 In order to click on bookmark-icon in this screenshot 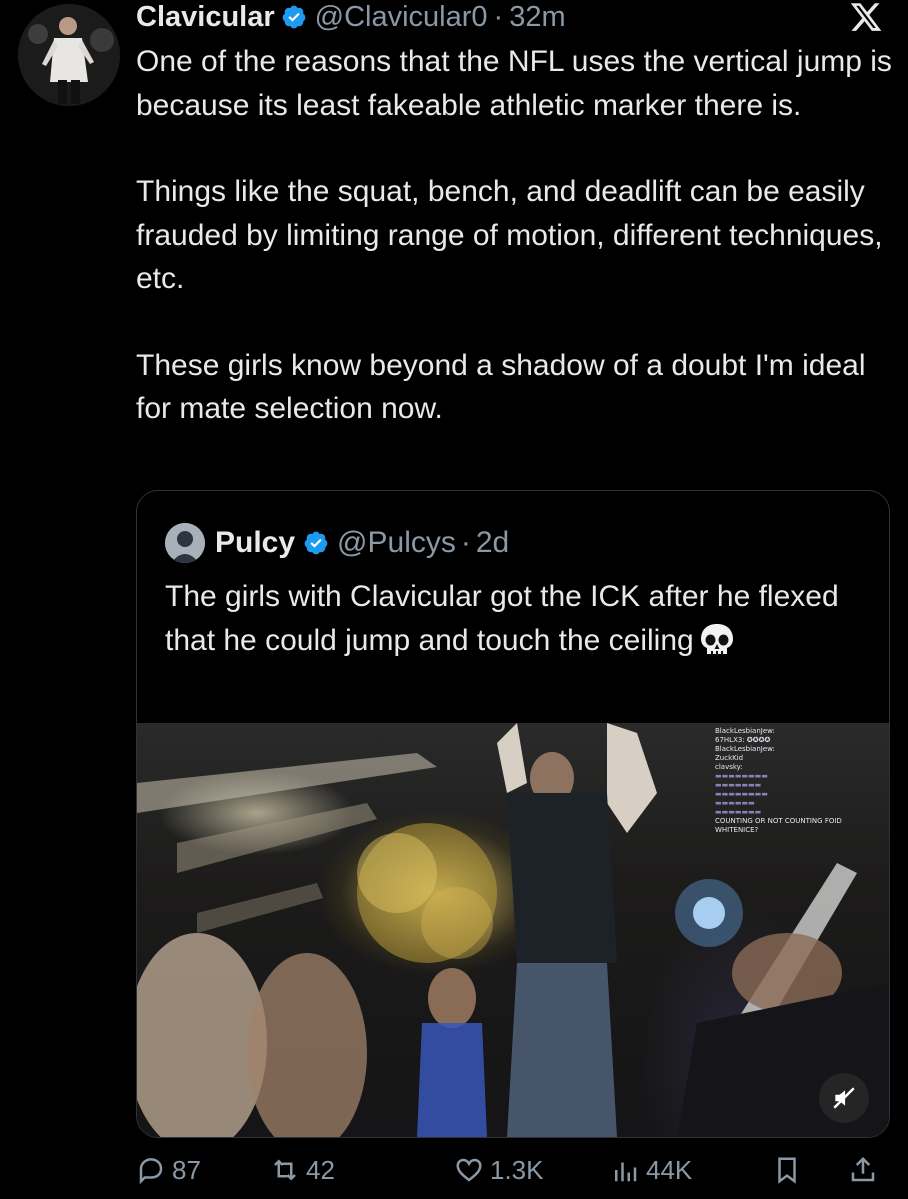, I will do `click(787, 1170)`.